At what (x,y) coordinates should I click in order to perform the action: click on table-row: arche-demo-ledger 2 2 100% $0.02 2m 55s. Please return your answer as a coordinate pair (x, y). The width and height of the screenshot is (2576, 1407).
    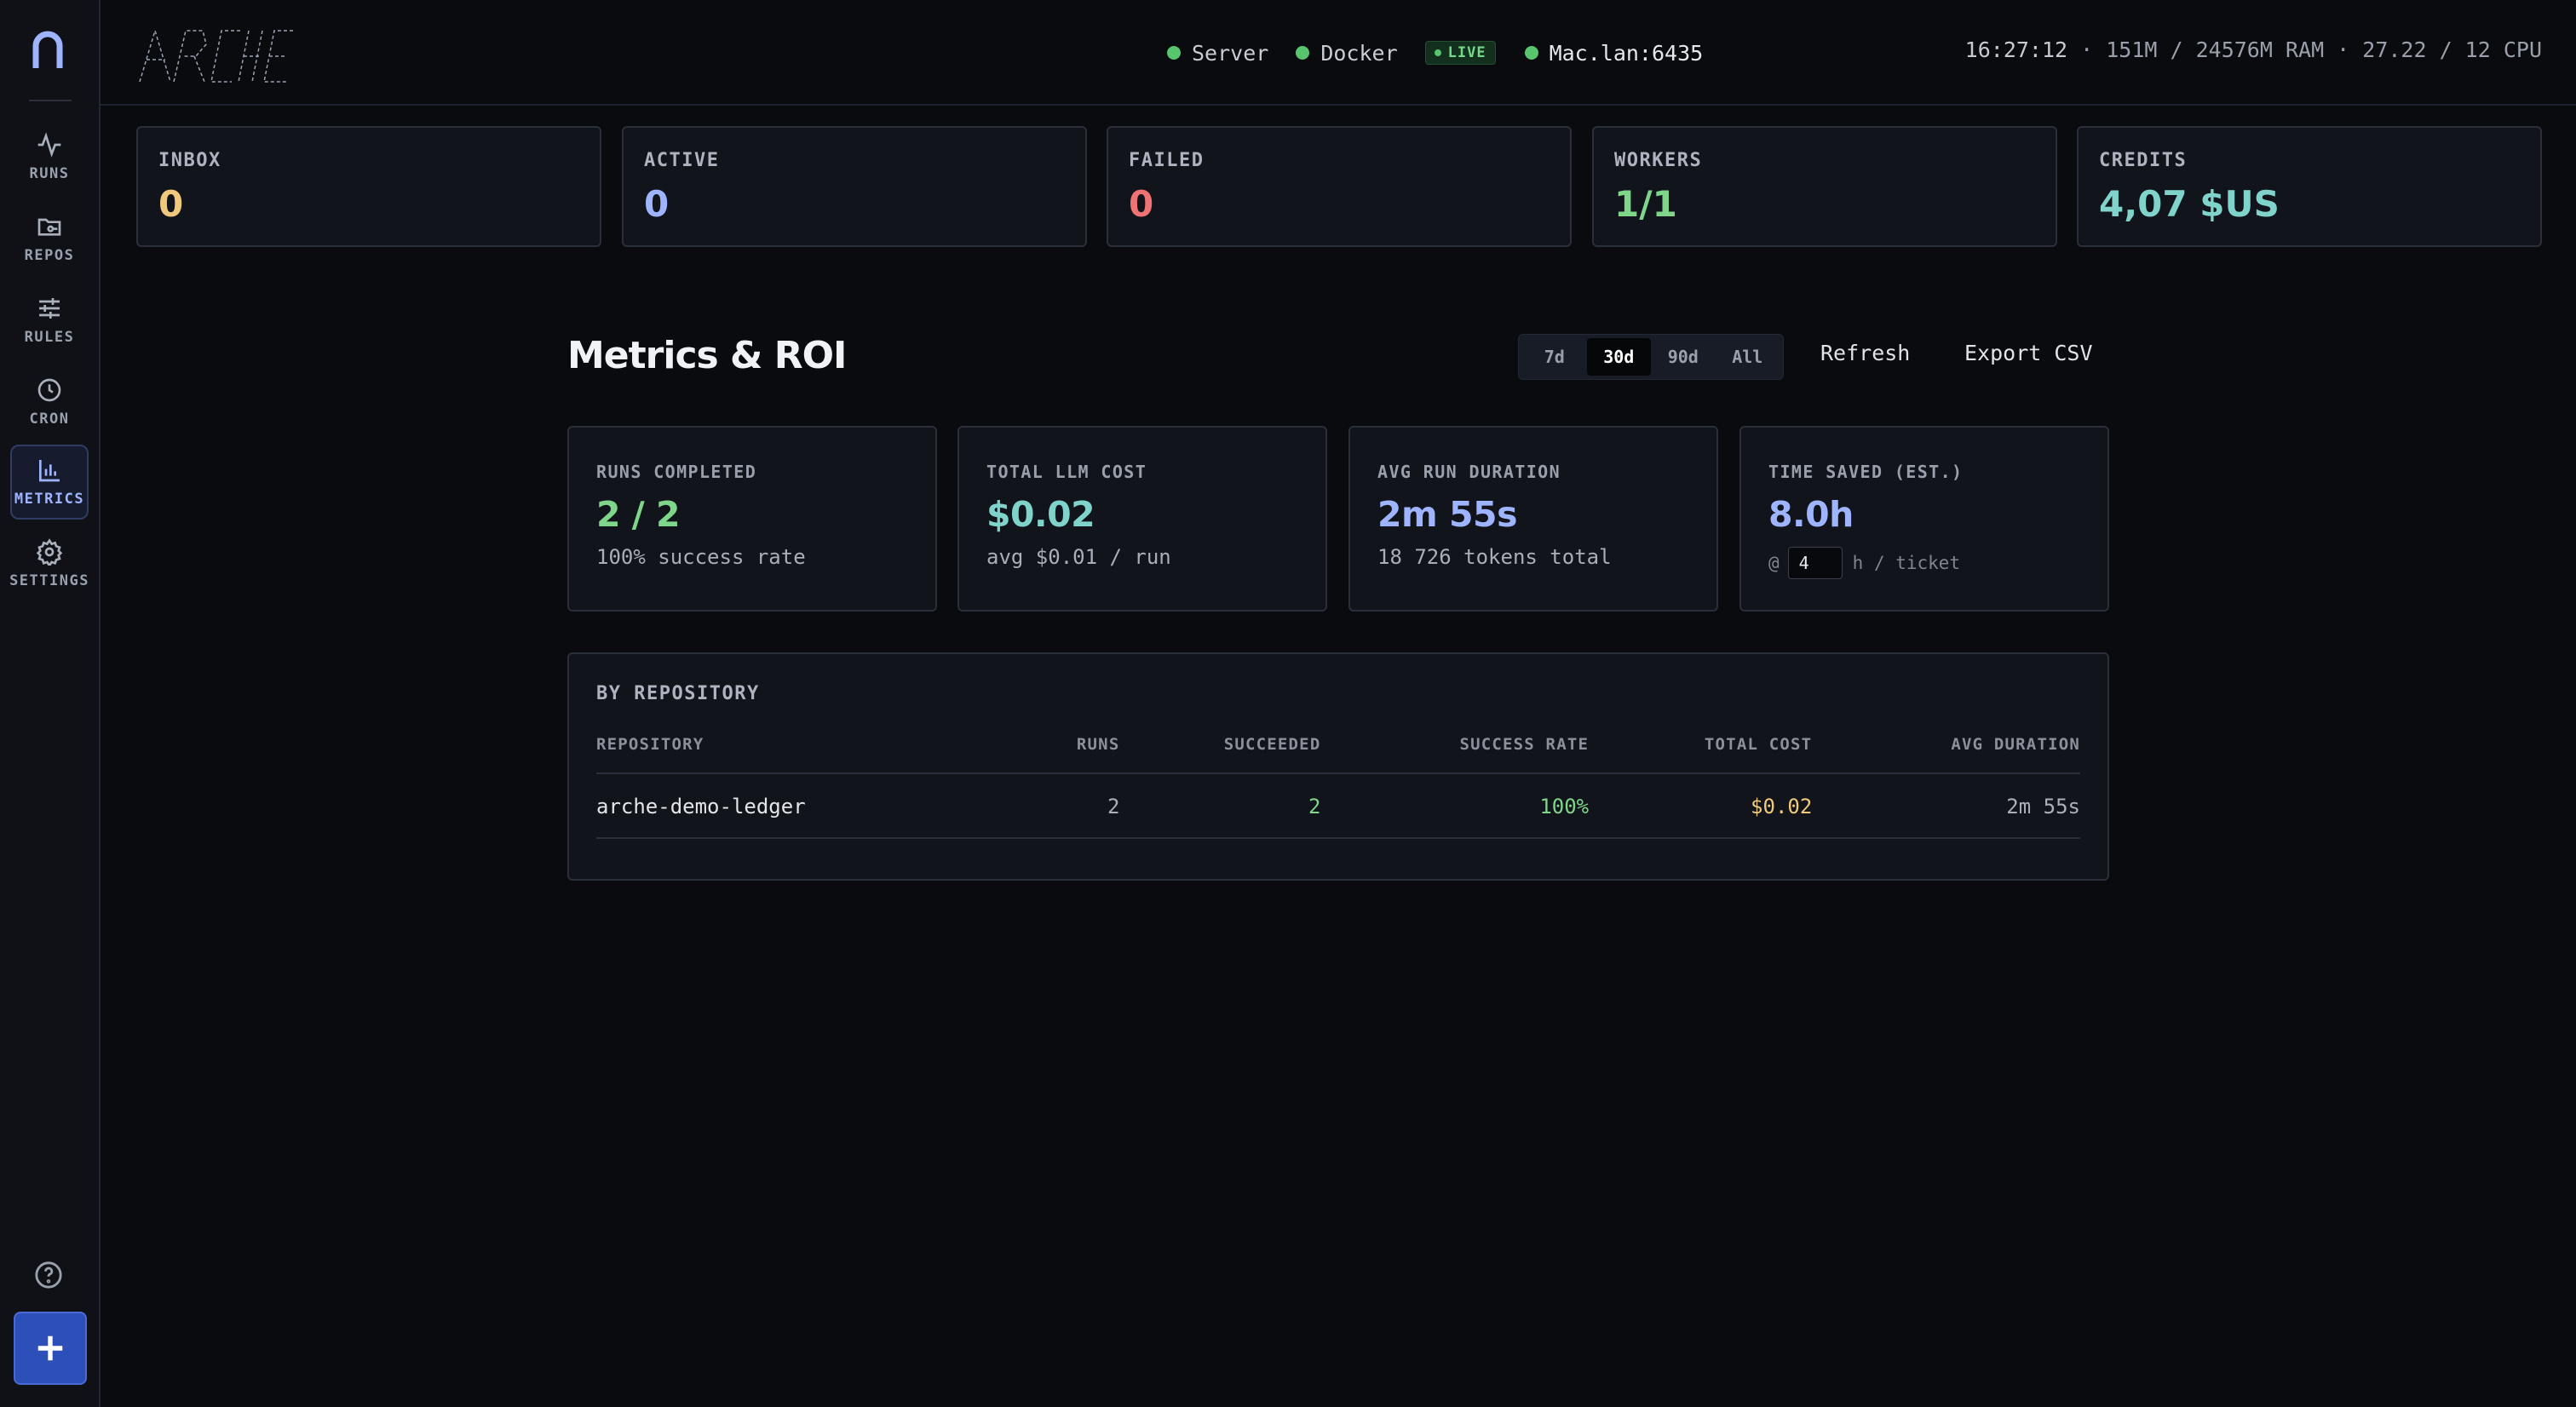
    Looking at the image, I should click on (1338, 806).